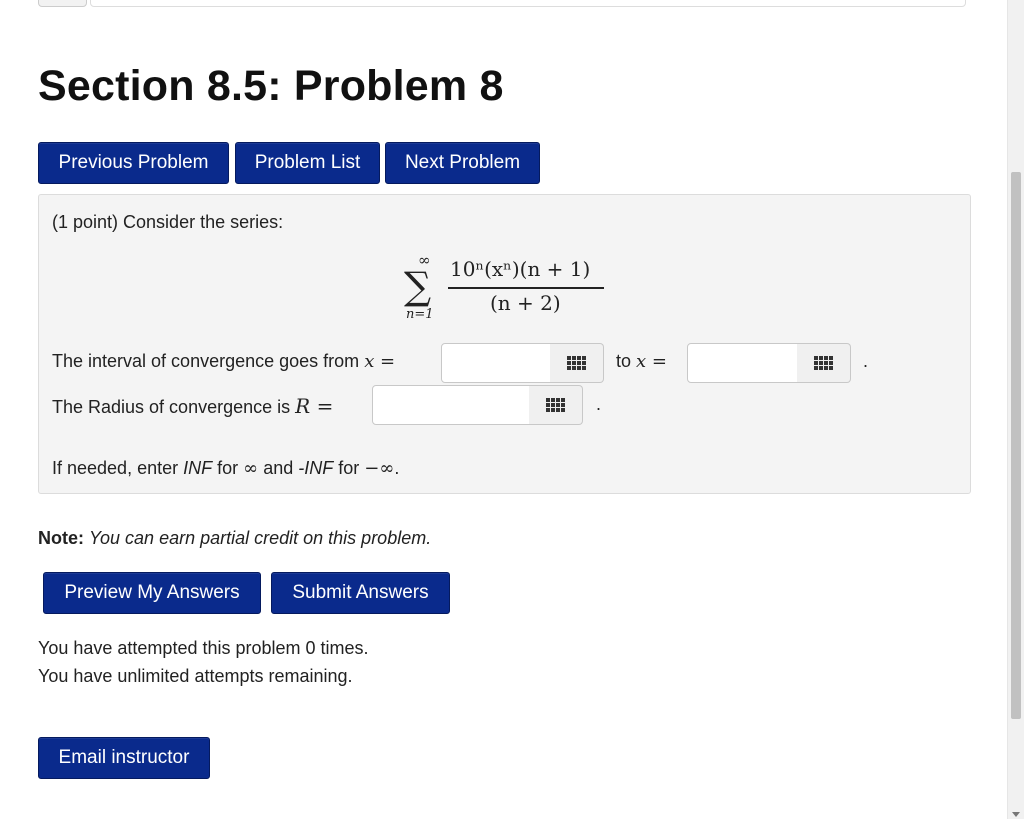 This screenshot has height=819, width=1024. What do you see at coordinates (1016, 445) in the screenshot?
I see `scrollbar-thumb` at bounding box center [1016, 445].